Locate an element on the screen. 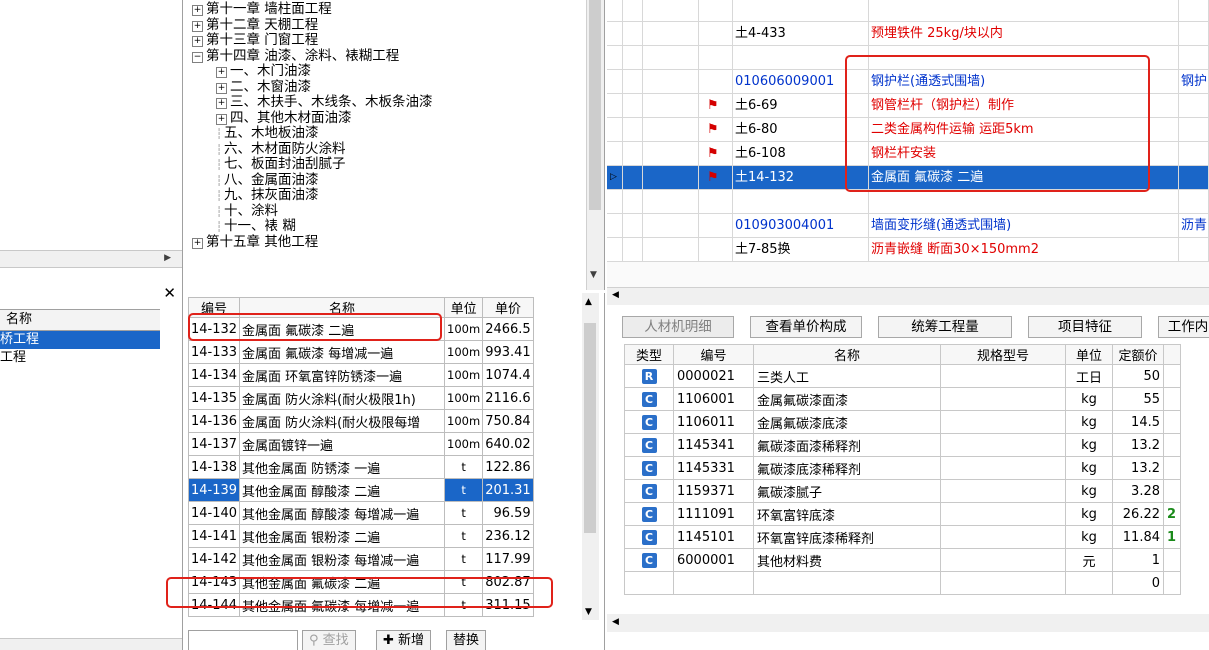  table-header-row: 编号 名称 单位 单价 is located at coordinates (360, 307).